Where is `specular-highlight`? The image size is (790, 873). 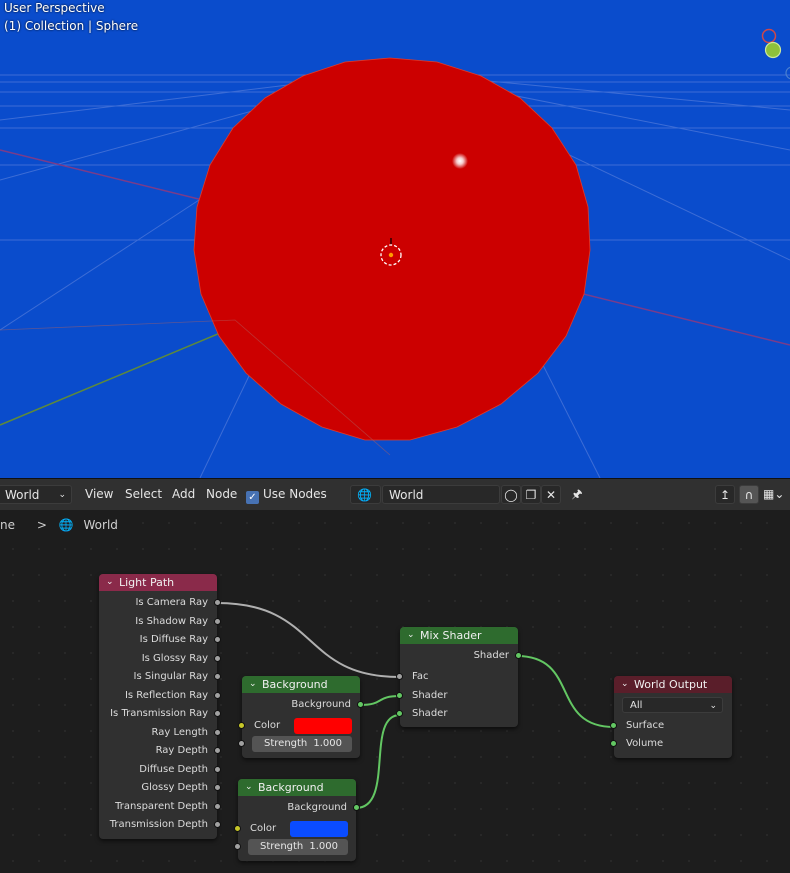
specular-highlight is located at coordinates (460, 161).